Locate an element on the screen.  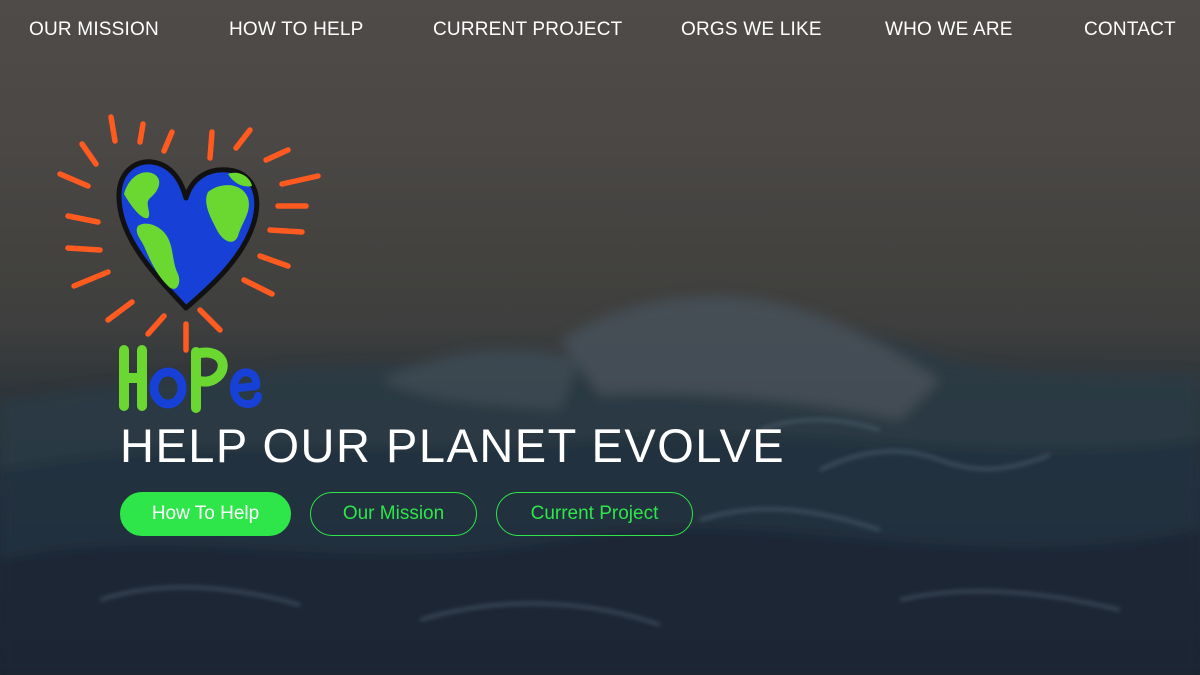
nav-item-how-to-help: HOW TO HELP is located at coordinates (296, 30).